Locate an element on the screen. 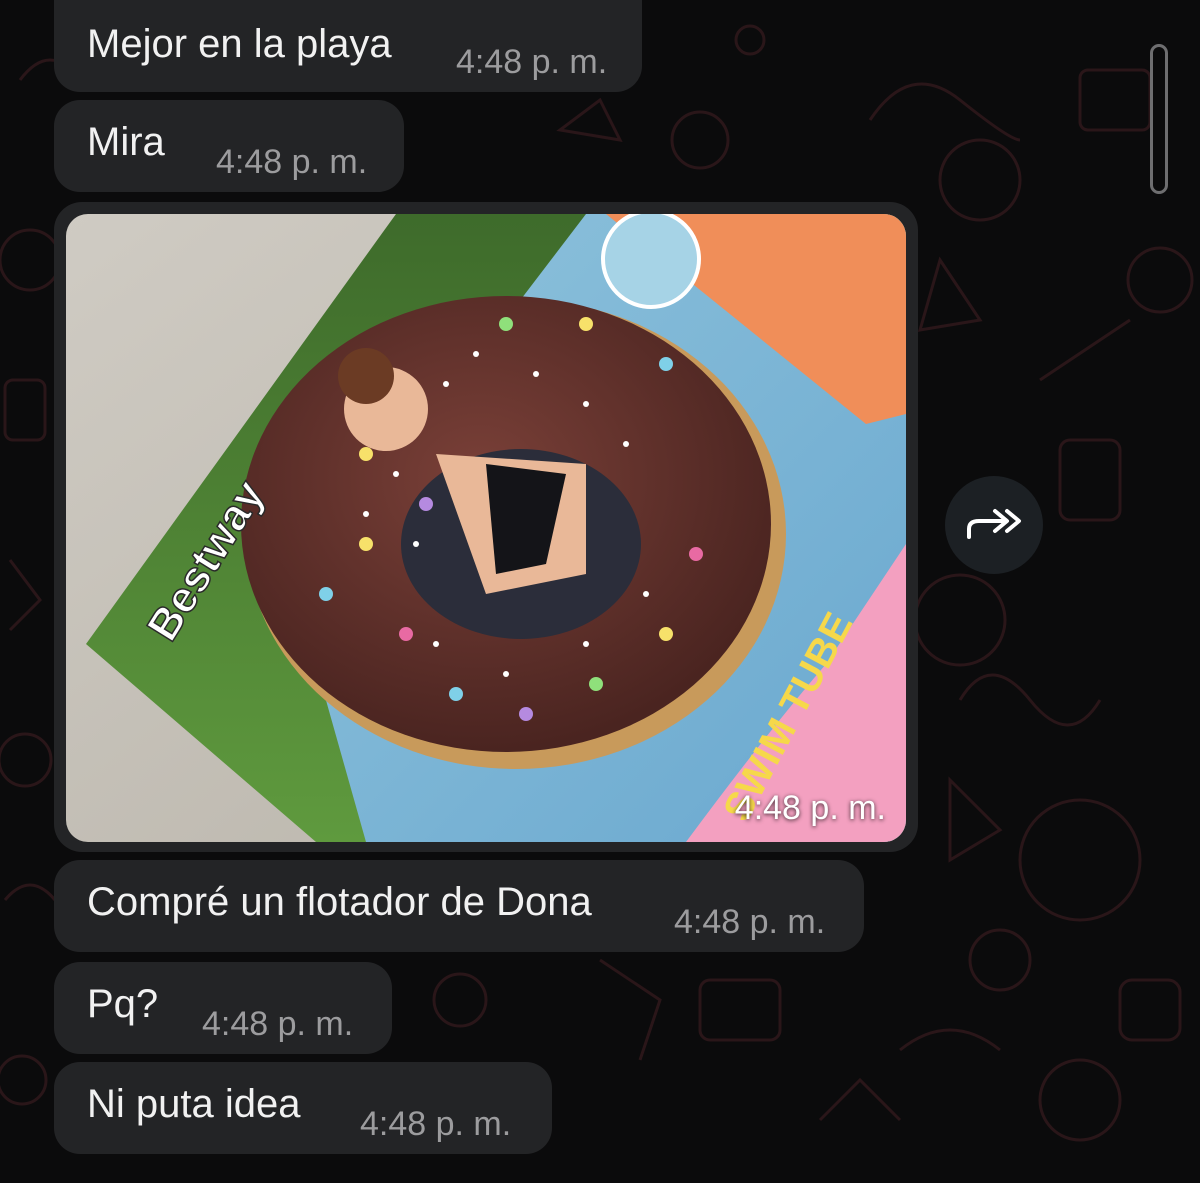 The image size is (1200, 1183). scrollbar is located at coordinates (1159, 119).